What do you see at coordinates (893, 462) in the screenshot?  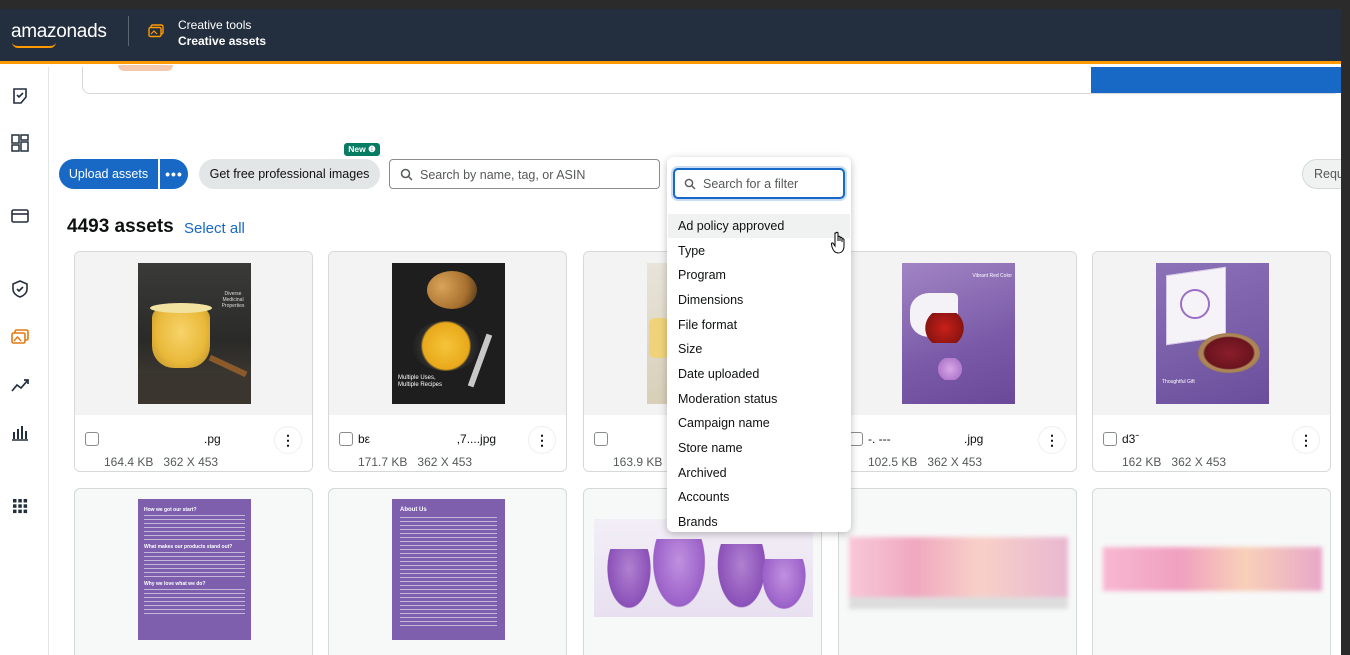 I see `asset-size: 102.5 KB` at bounding box center [893, 462].